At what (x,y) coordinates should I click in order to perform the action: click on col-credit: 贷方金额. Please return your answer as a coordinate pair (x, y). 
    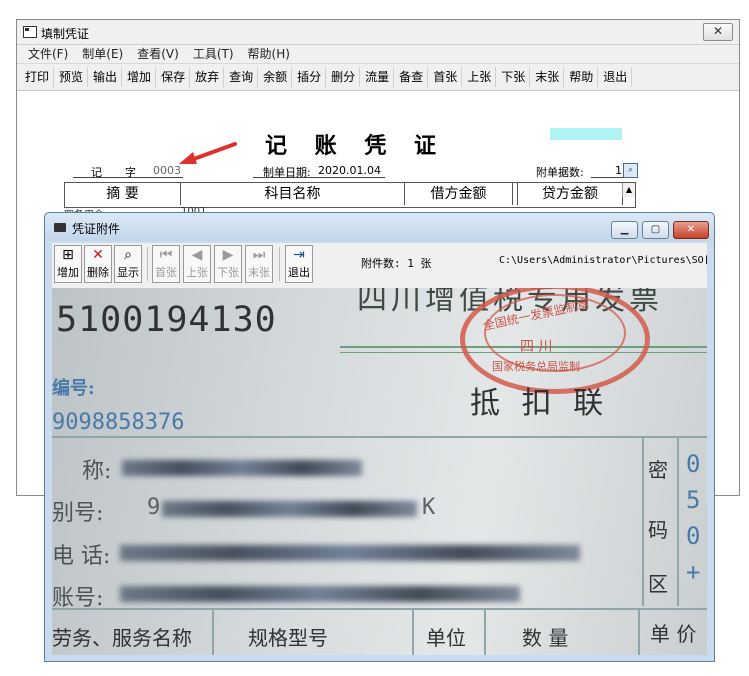
    Looking at the image, I should click on (570, 194).